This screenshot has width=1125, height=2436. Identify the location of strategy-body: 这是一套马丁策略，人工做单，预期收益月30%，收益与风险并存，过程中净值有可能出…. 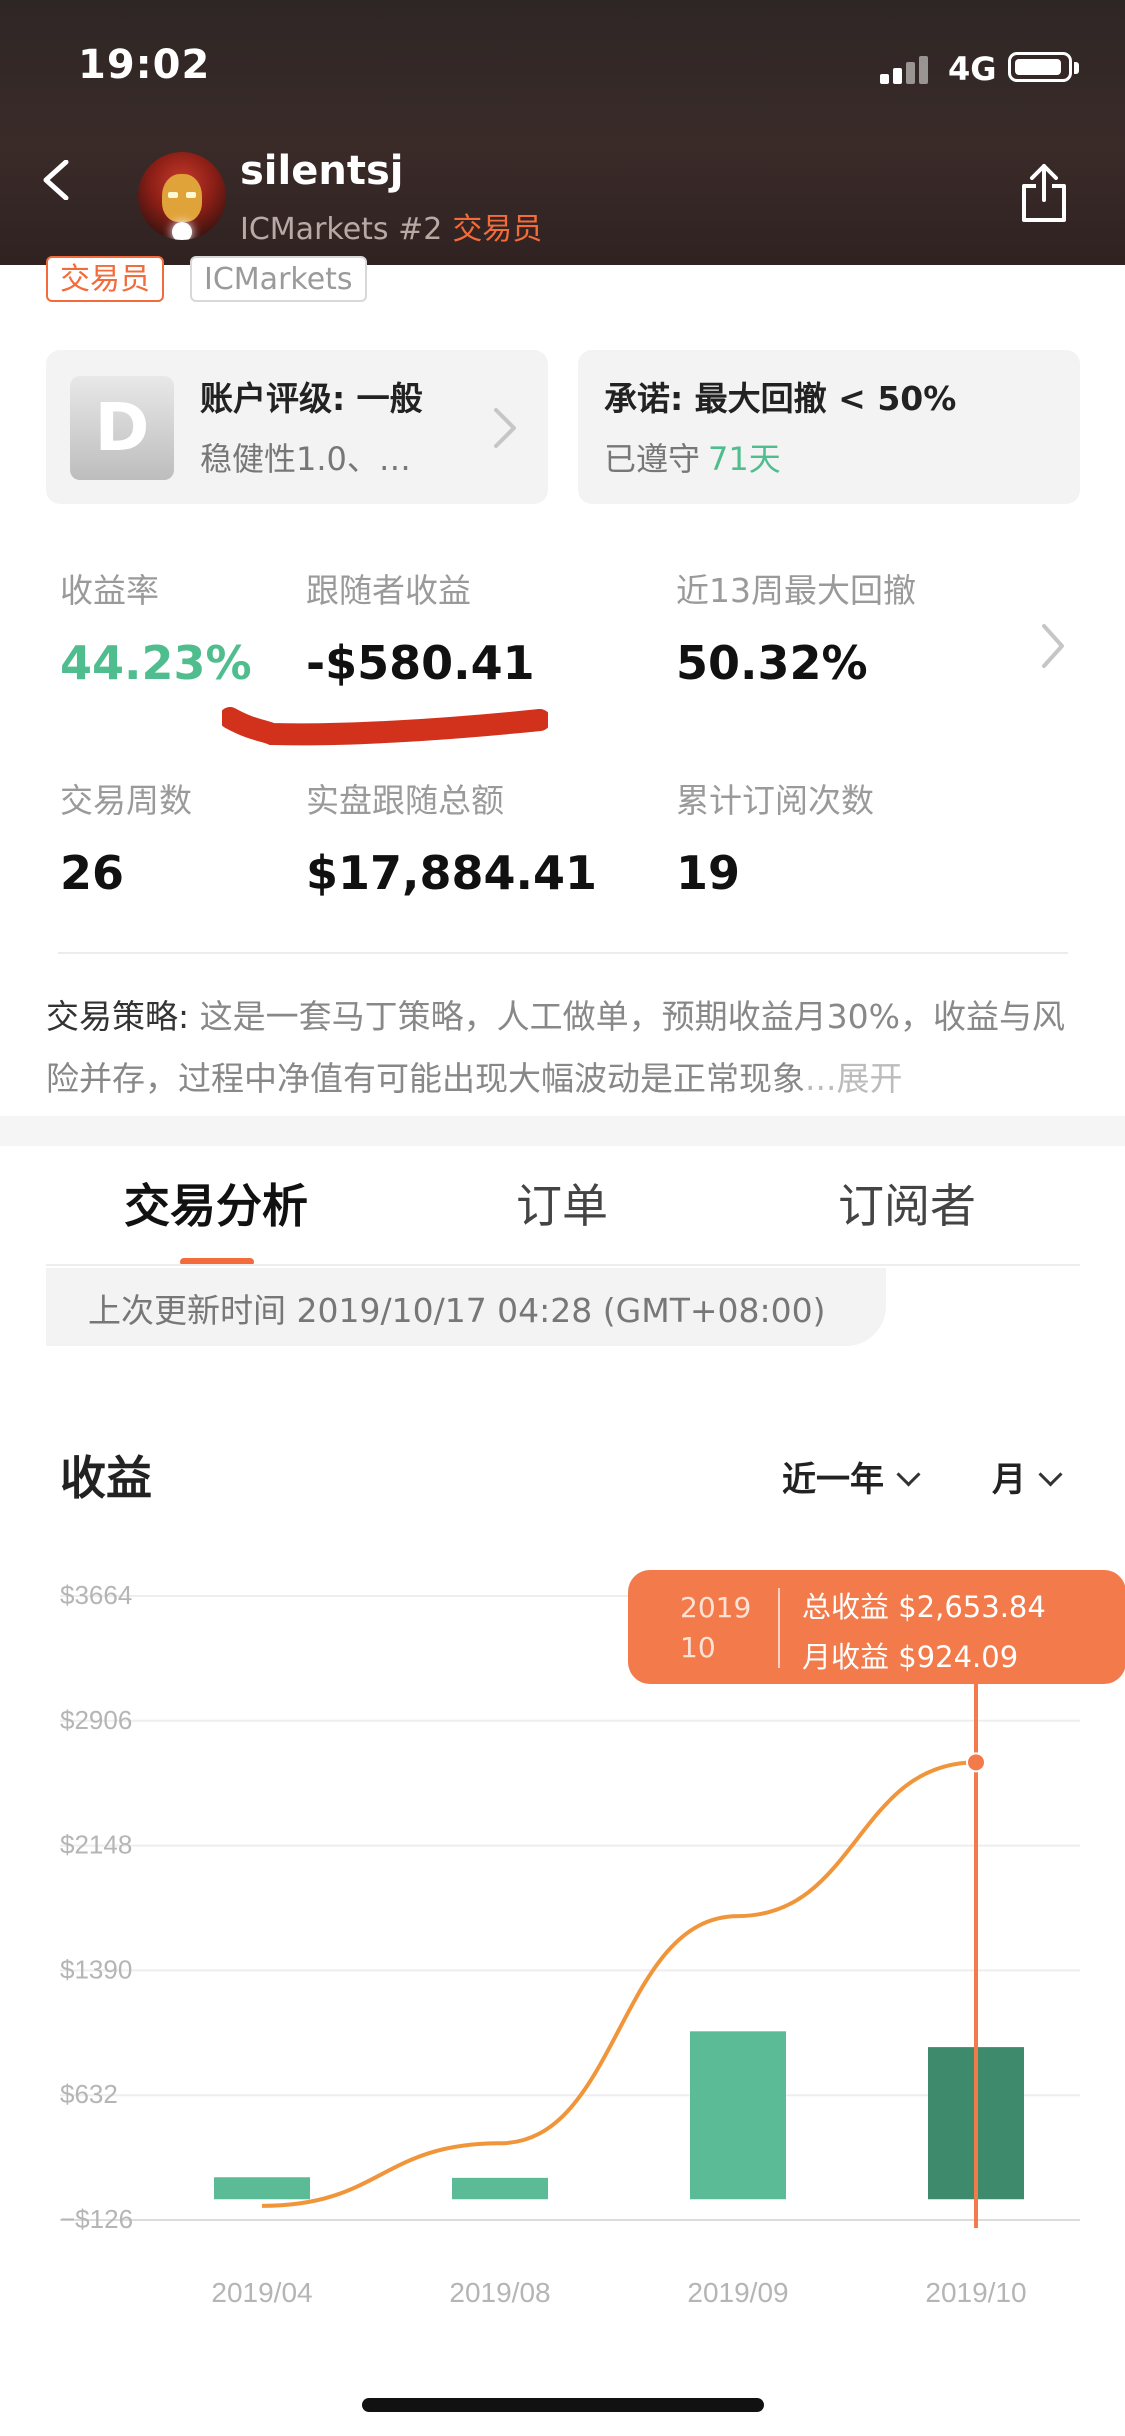
(555, 1047).